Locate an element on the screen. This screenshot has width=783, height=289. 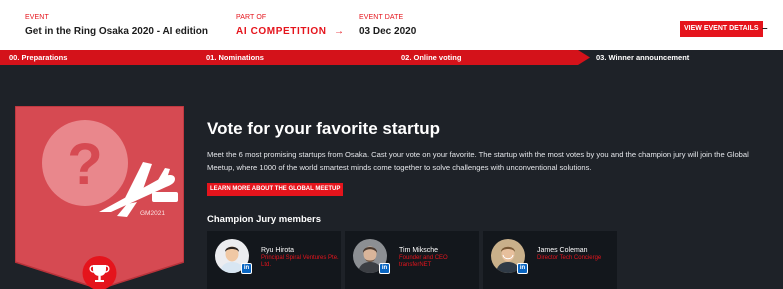
event-date: 03 Dec 2020 is located at coordinates (388, 31).